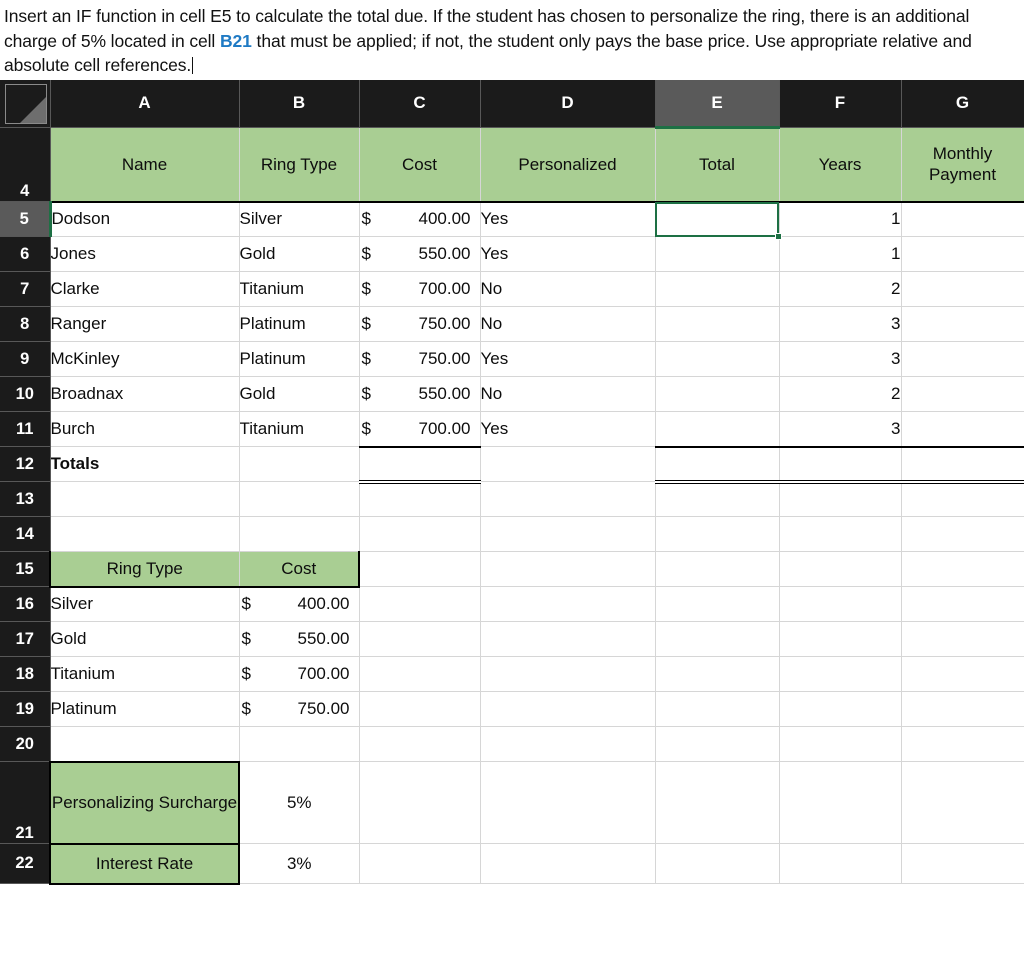 The height and width of the screenshot is (963, 1024). I want to click on cell-a17: Gold, so click(145, 639).